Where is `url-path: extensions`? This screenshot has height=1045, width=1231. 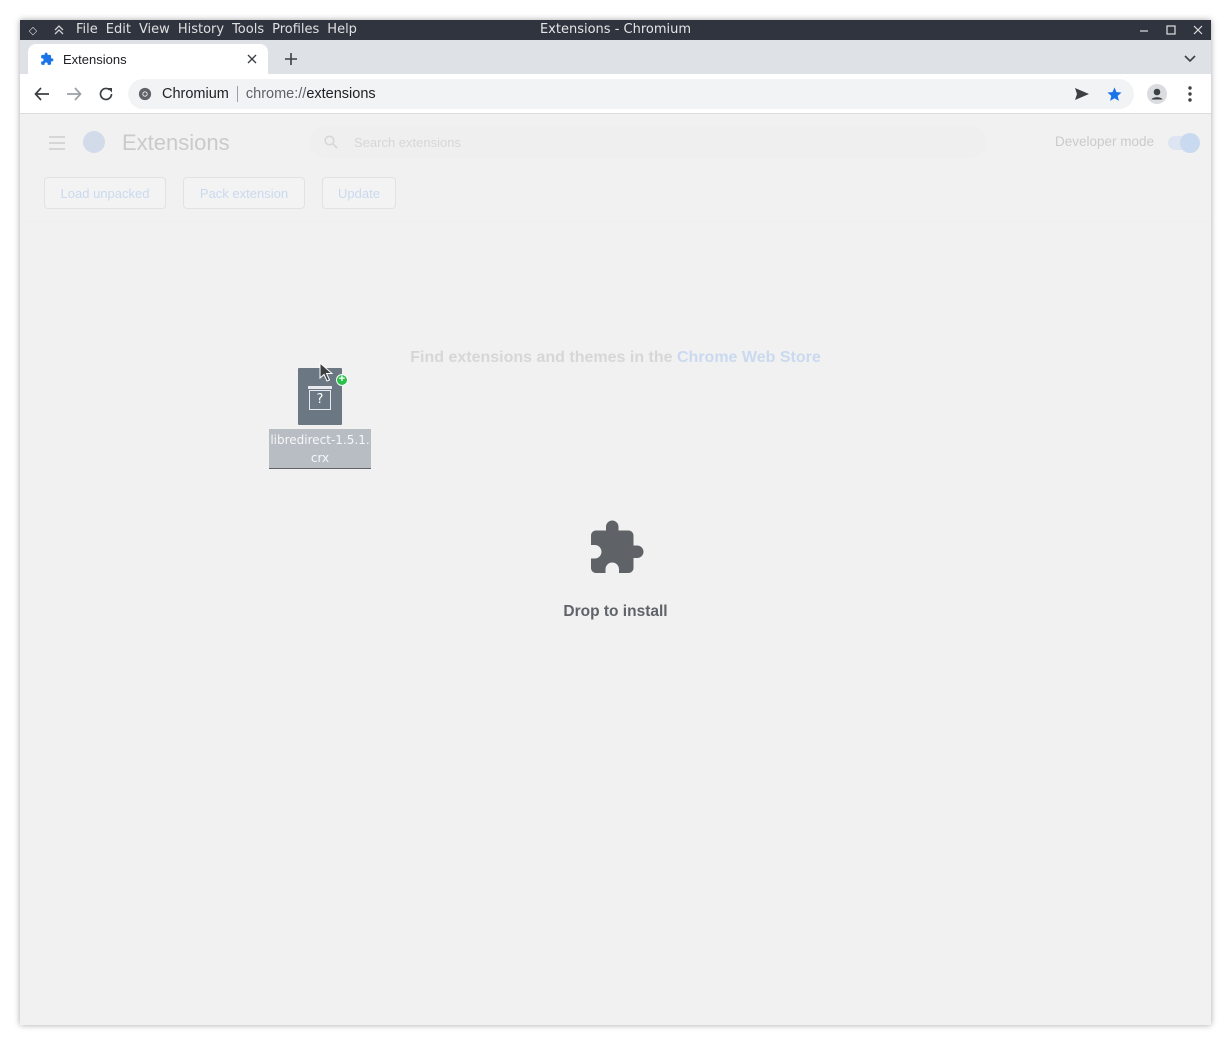
url-path: extensions is located at coordinates (341, 94).